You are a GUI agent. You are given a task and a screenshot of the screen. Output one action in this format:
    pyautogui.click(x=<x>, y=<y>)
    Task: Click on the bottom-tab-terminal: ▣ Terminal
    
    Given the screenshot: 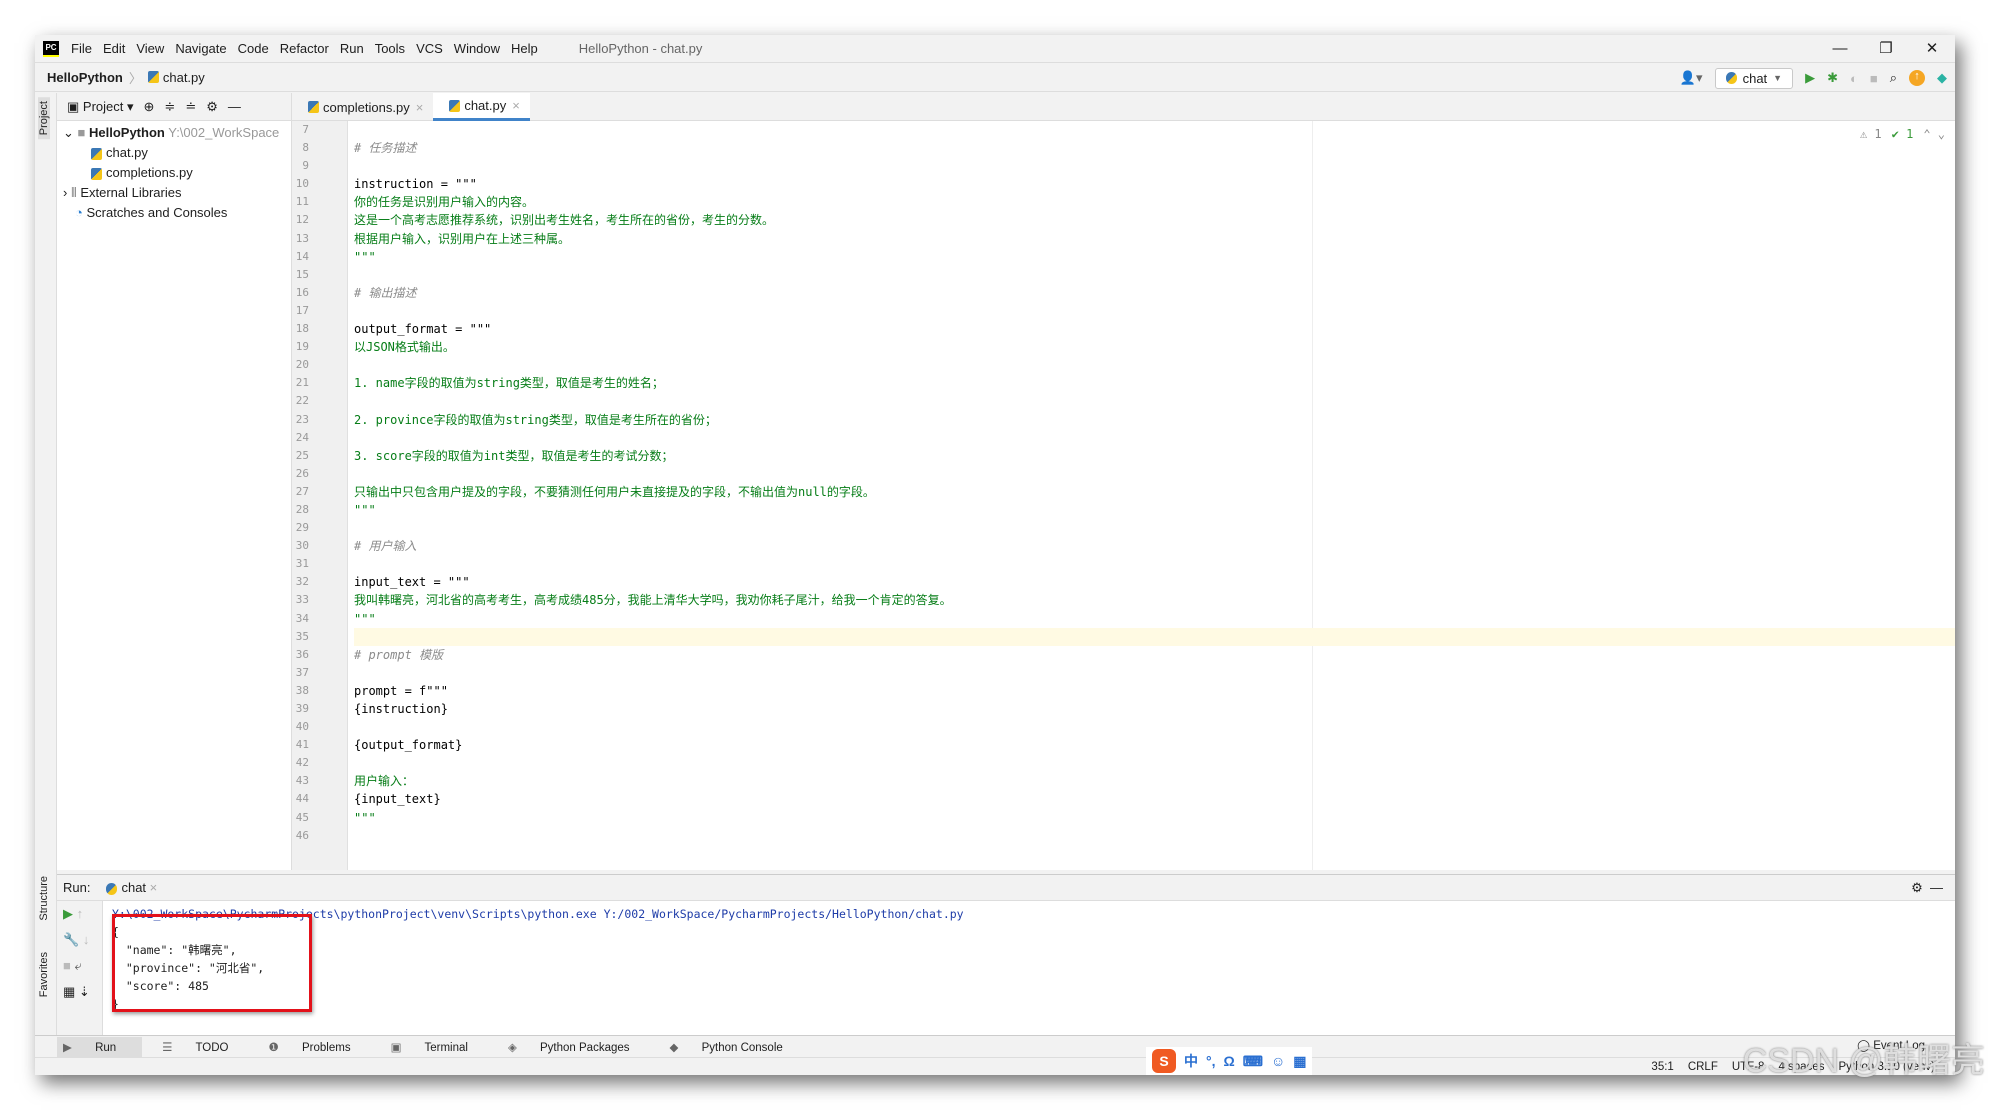 What is the action you would take?
    pyautogui.click(x=439, y=1047)
    